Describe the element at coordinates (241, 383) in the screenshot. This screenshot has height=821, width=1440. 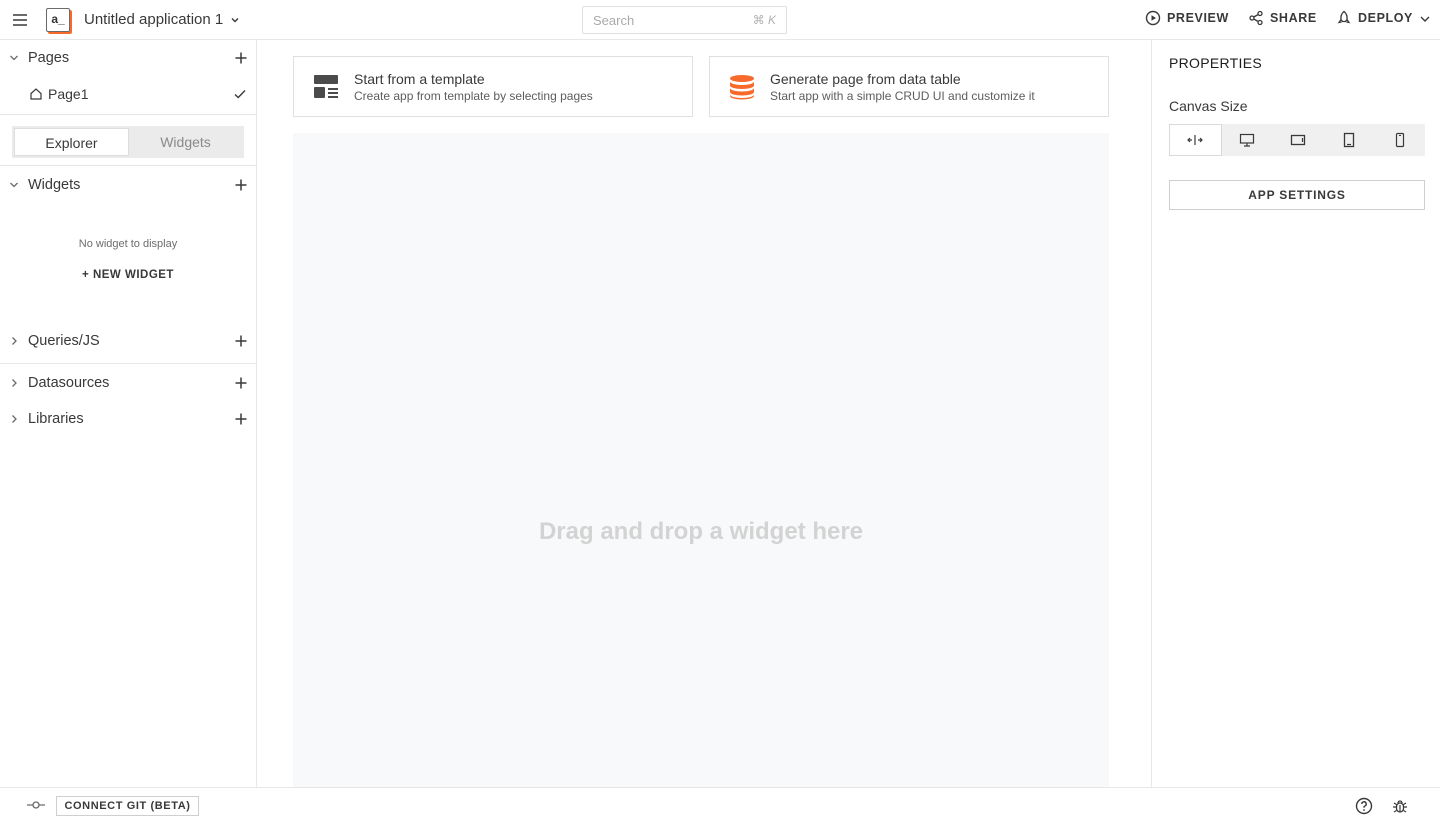
I see `add-datasource-plus-icon` at that location.